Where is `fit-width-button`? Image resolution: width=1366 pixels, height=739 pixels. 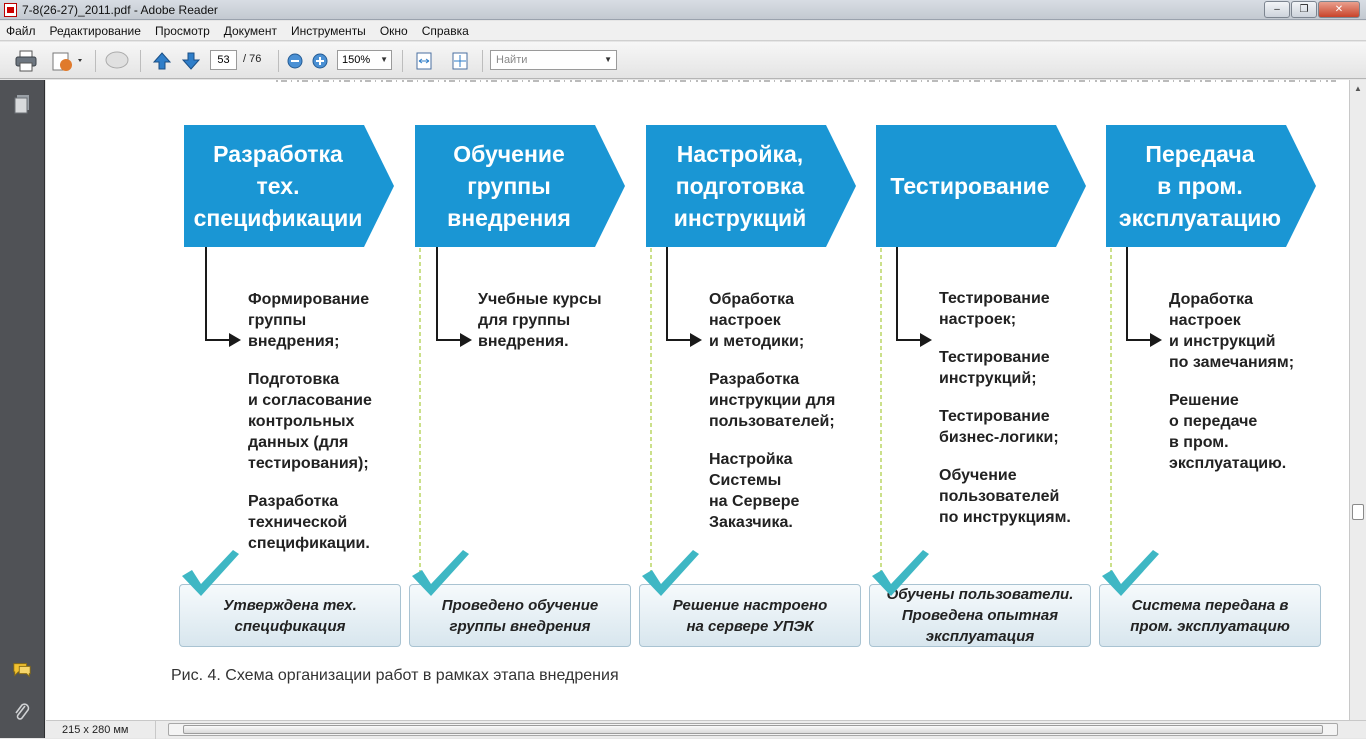
fit-width-button is located at coordinates (424, 61).